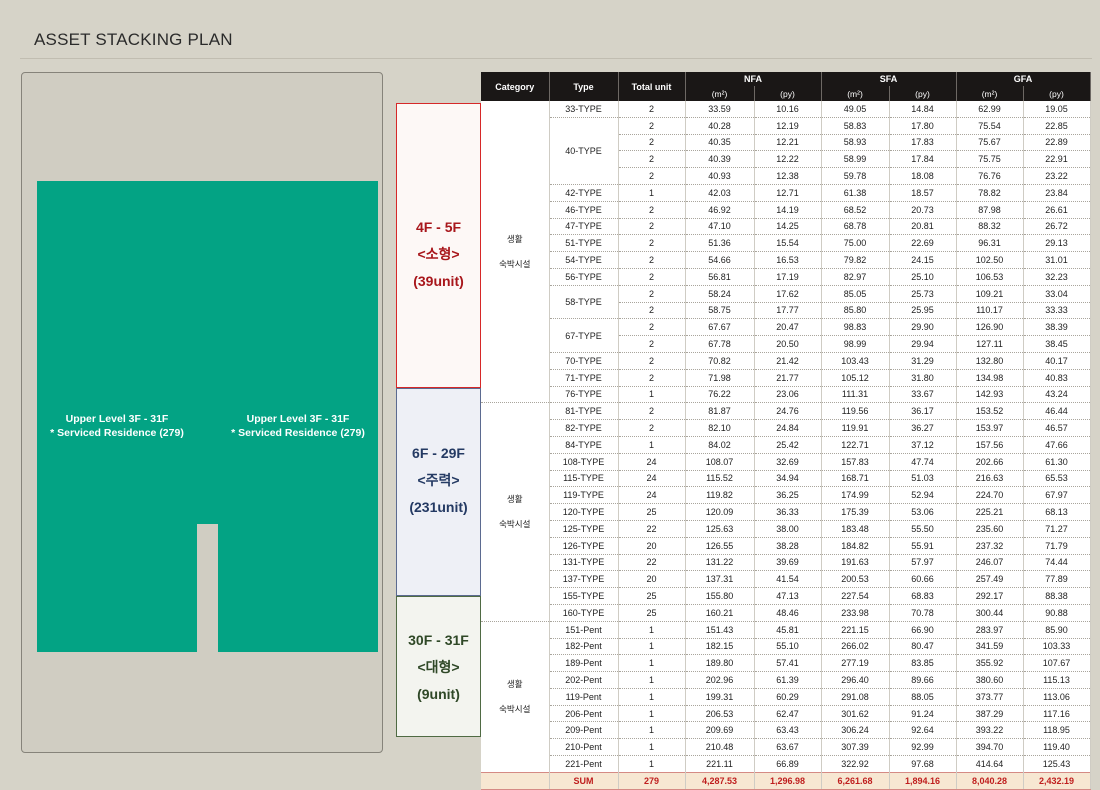 The width and height of the screenshot is (1100, 790). I want to click on header-nfa-py: (py), so click(788, 93).